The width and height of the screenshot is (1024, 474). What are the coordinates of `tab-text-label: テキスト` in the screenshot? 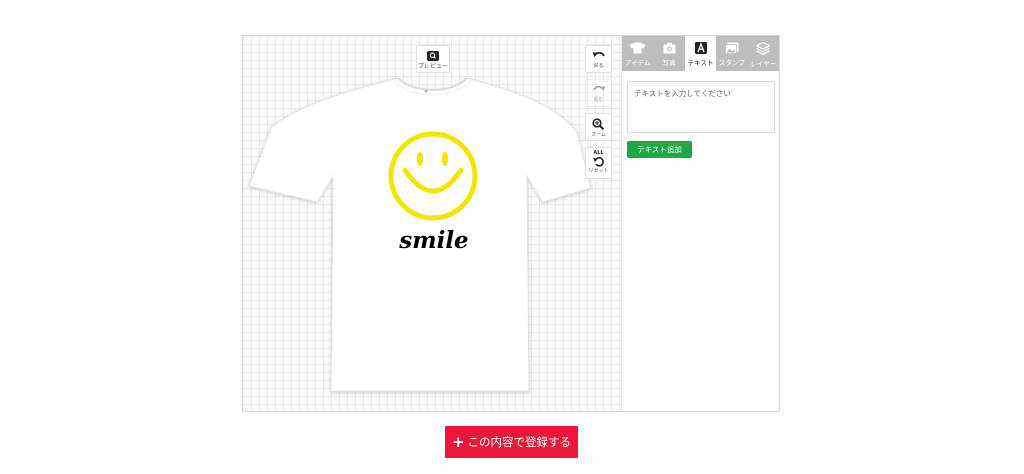 It's located at (700, 63).